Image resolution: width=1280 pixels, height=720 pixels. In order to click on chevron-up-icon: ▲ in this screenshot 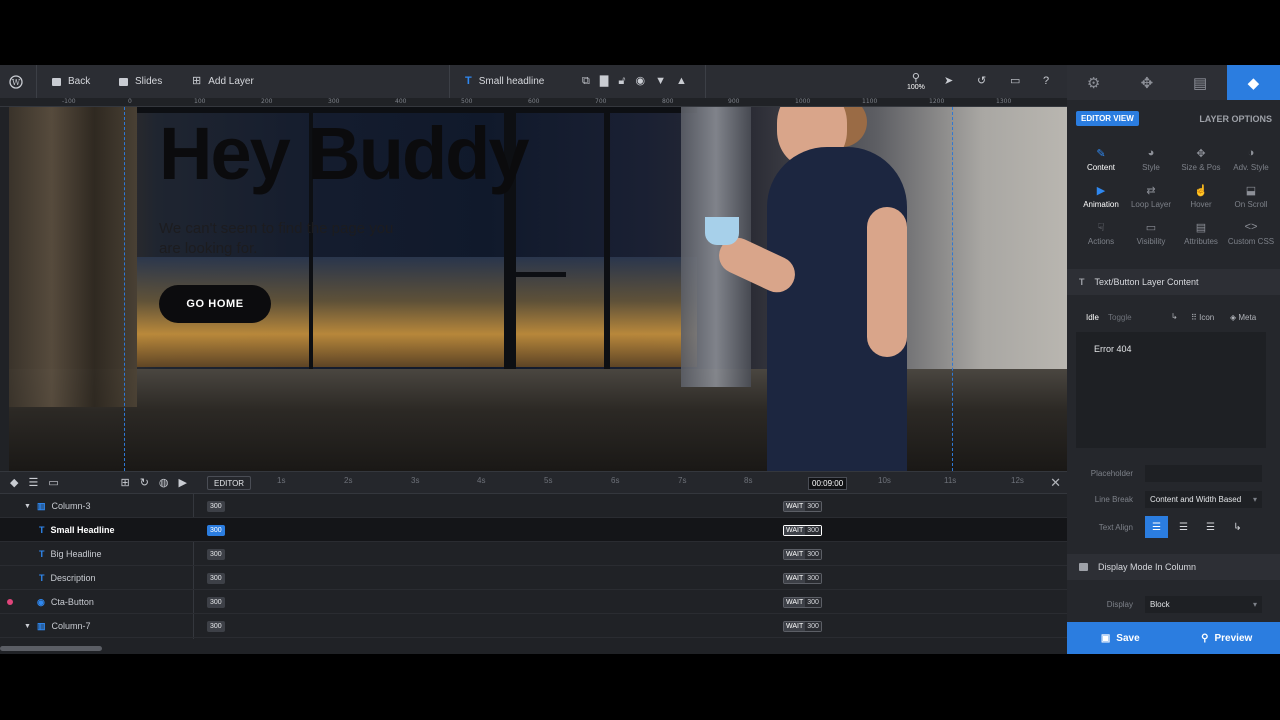, I will do `click(681, 81)`.